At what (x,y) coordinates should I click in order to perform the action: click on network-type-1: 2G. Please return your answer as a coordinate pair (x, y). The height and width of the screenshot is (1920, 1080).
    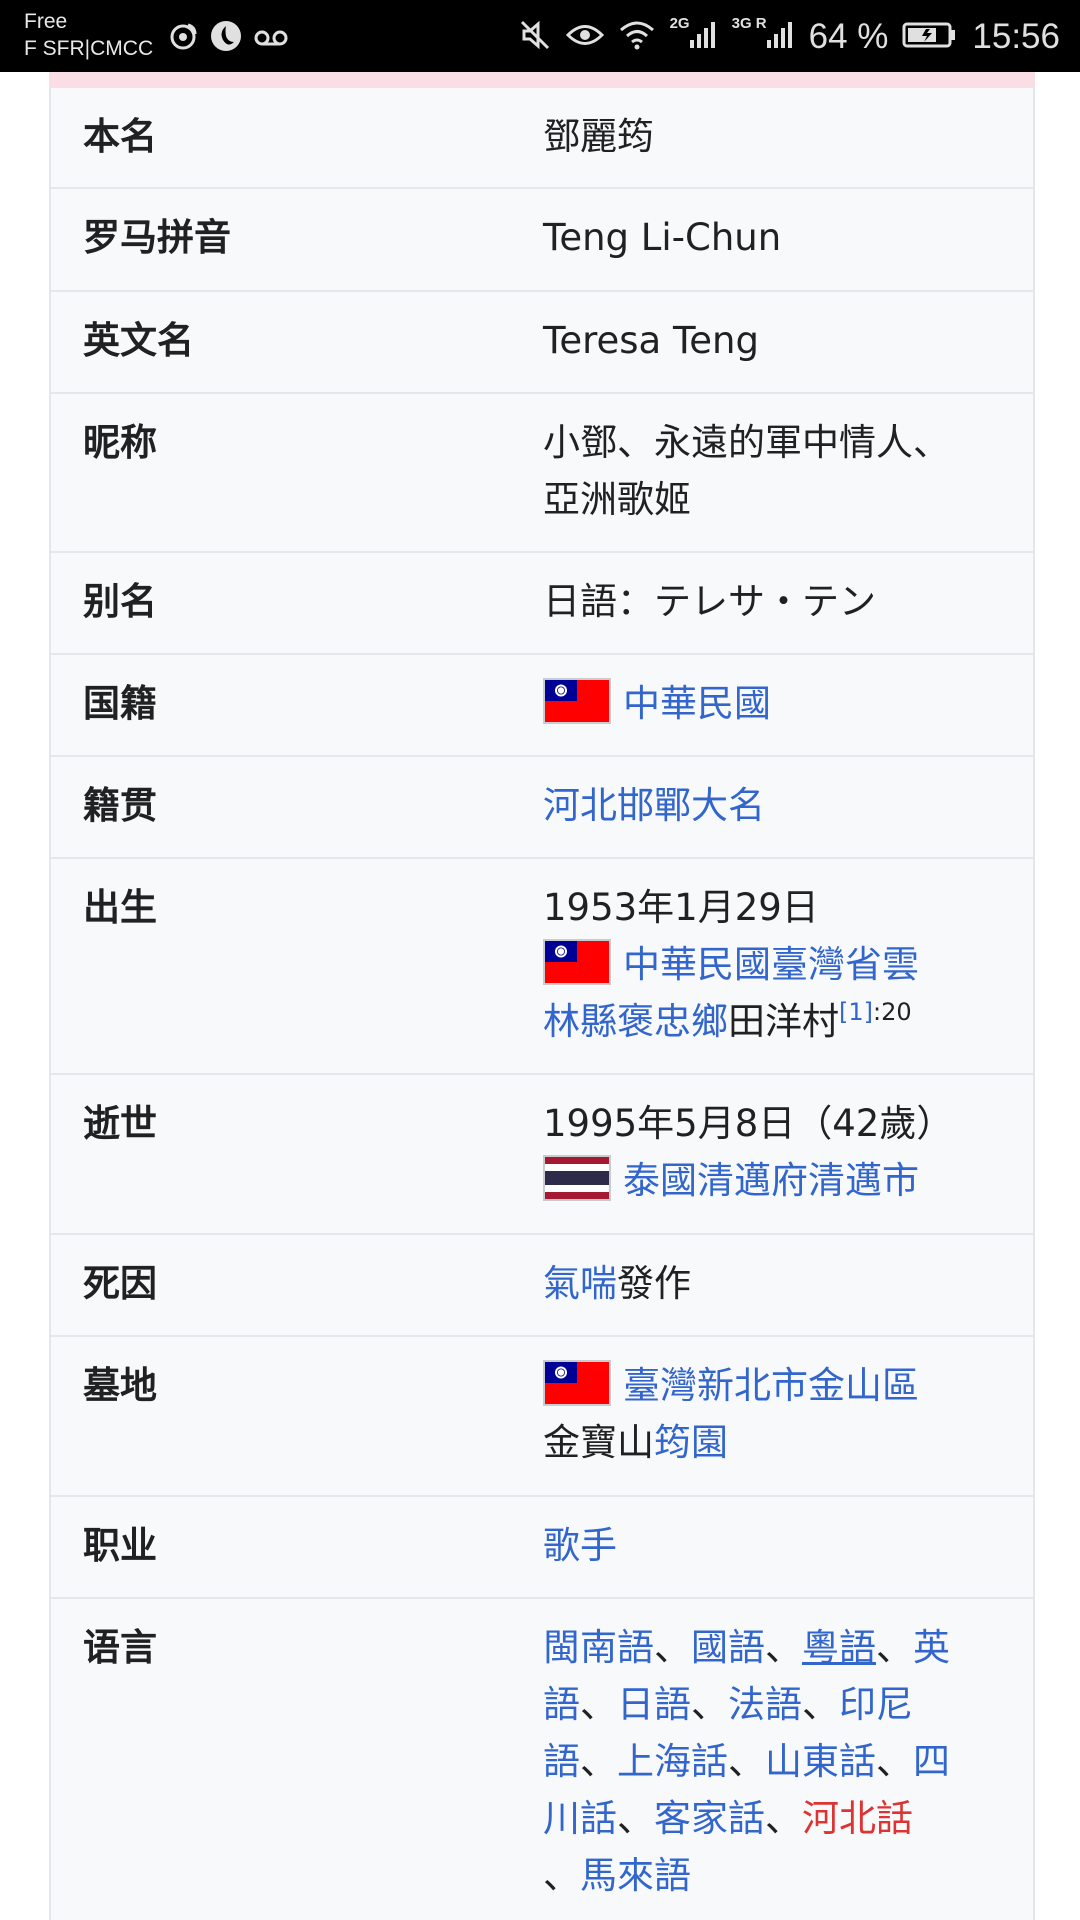
    Looking at the image, I should click on (679, 23).